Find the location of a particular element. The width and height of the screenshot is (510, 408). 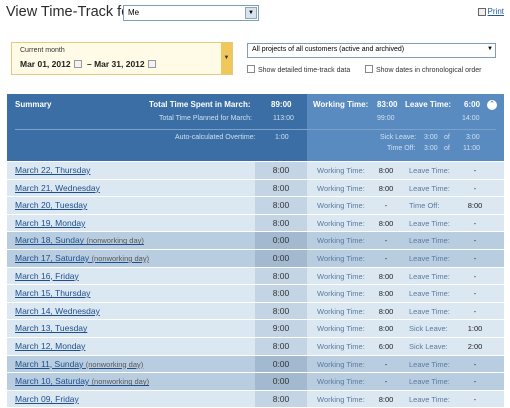

print-label: Print is located at coordinates (495, 11).